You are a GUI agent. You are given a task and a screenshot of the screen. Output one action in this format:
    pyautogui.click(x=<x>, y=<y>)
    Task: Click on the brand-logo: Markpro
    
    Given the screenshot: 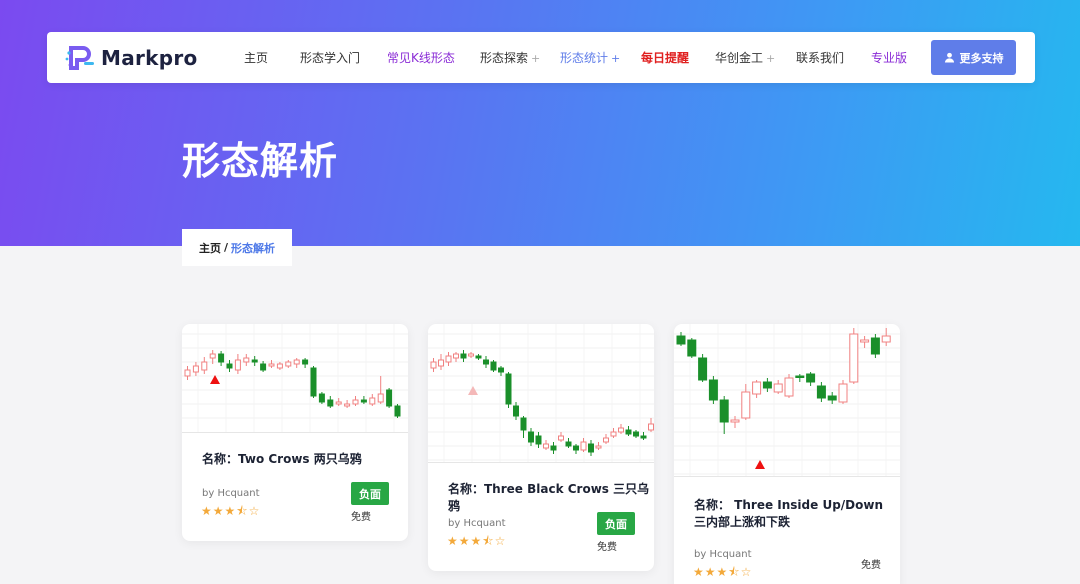 What is the action you would take?
    pyautogui.click(x=131, y=58)
    